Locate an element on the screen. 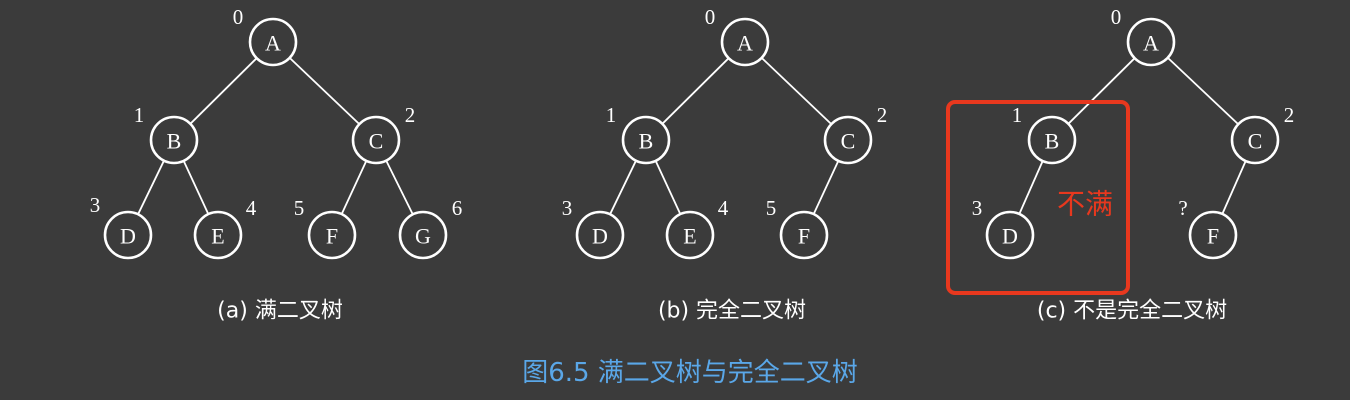  tree-node-F: F? is located at coordinates (1208, 228).